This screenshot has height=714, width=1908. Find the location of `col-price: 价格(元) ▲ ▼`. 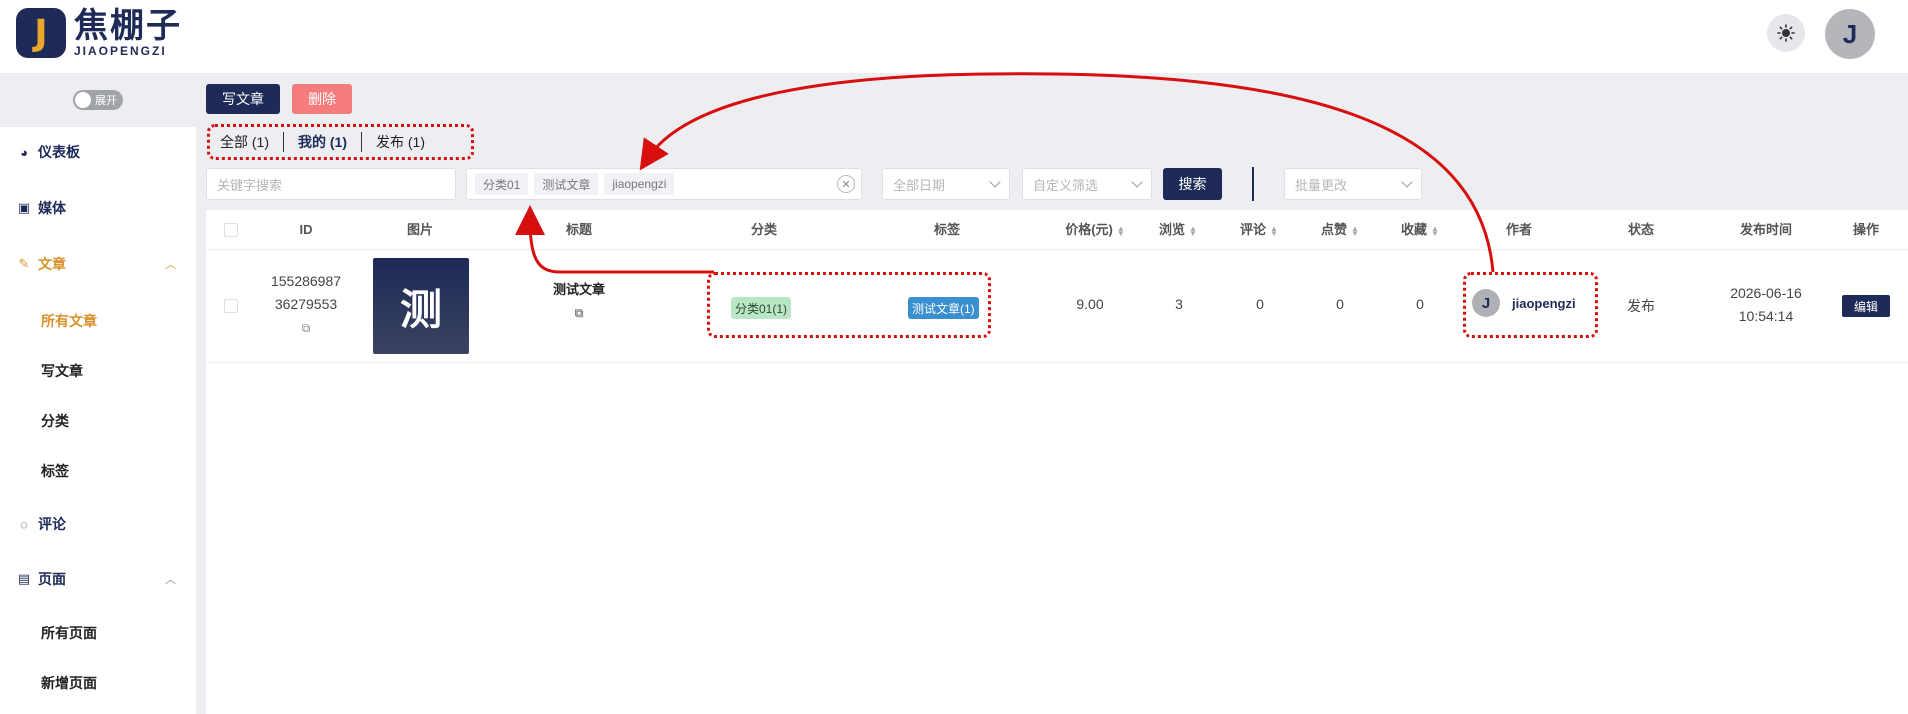

col-price: 价格(元) ▲ ▼ is located at coordinates (1095, 230).